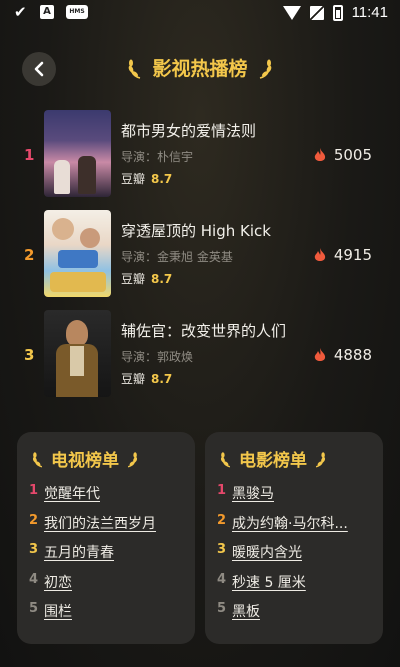  I want to click on list-item-title: 围栏, so click(58, 611).